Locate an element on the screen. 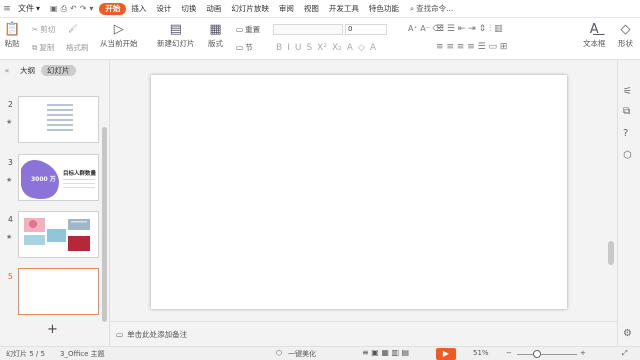 The height and width of the screenshot is (360, 640). panel-scrollbar is located at coordinates (104, 224).